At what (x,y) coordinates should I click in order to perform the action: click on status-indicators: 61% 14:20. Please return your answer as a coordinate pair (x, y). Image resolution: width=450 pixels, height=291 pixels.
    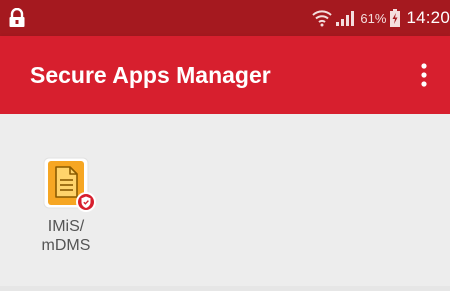
    Looking at the image, I should click on (380, 18).